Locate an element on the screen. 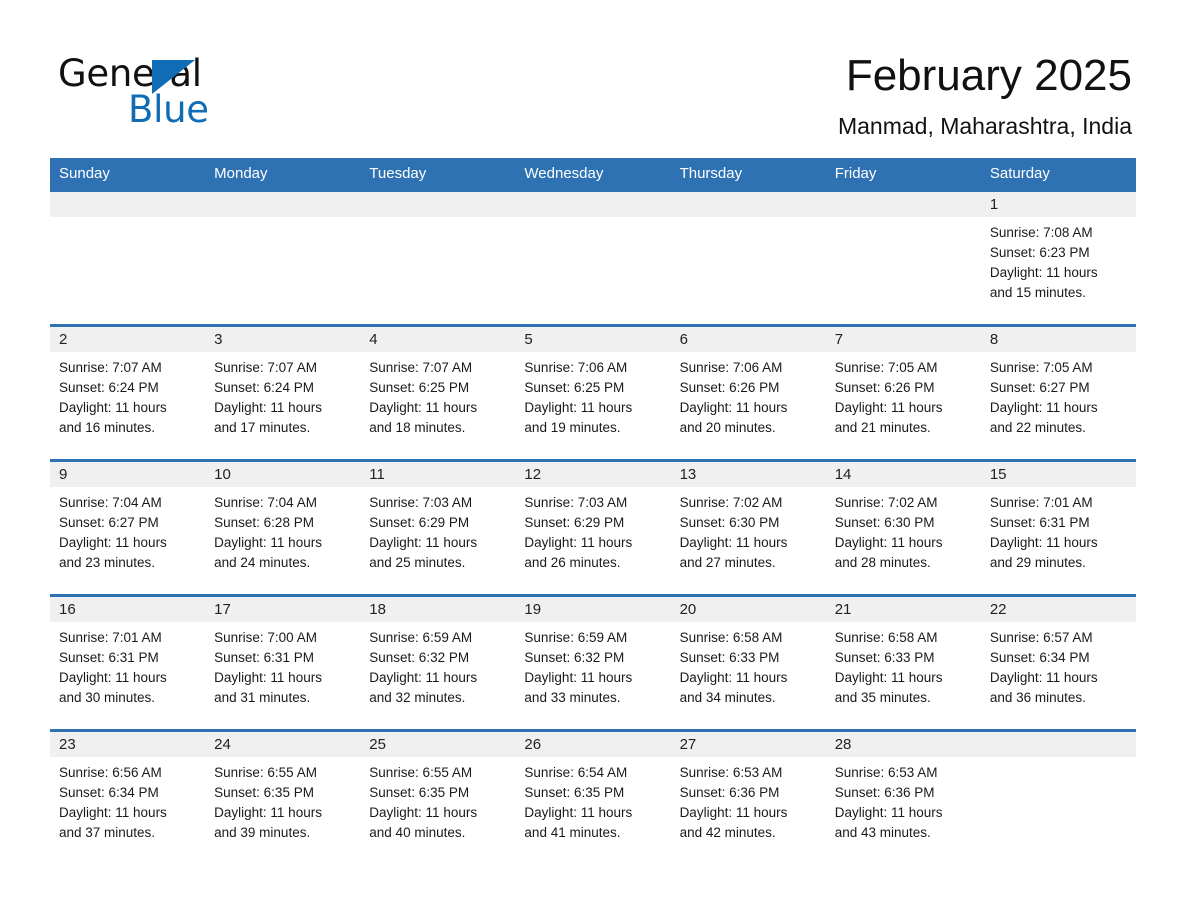  daylight-text-line2: and 33 minutes. is located at coordinates (572, 697).